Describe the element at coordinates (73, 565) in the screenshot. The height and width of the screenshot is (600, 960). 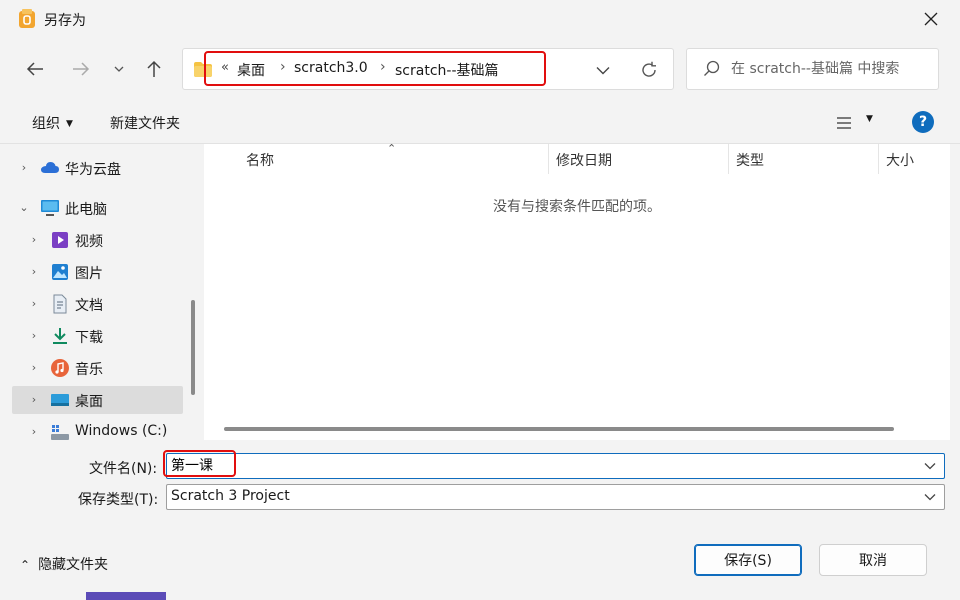
I see `hide-folders-label: 隐藏文件夹` at that location.